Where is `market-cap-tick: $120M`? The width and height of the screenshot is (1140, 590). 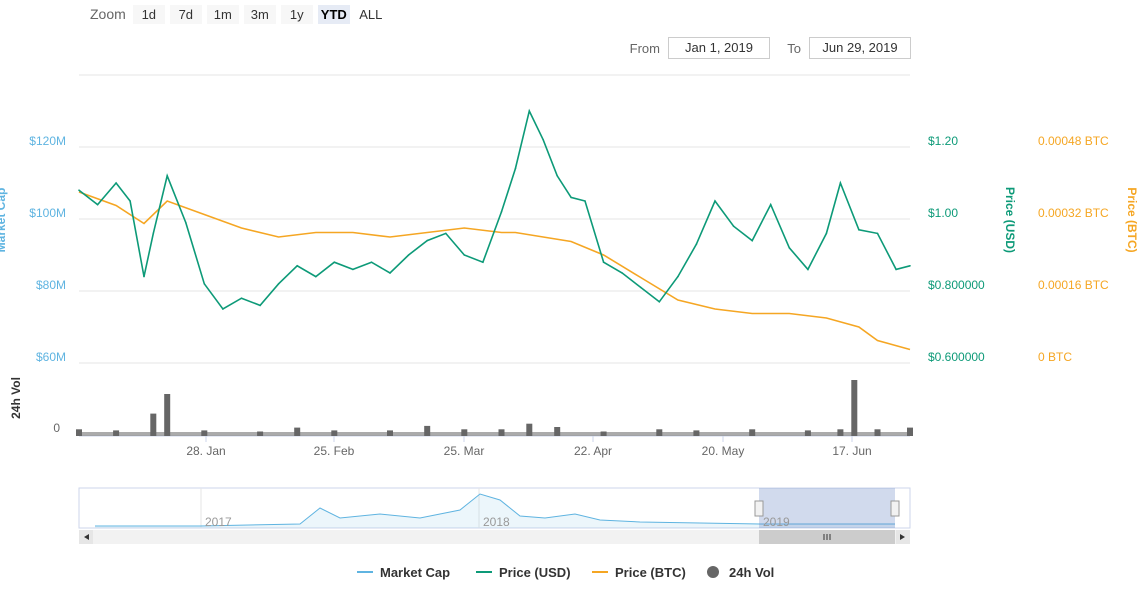
market-cap-tick: $120M is located at coordinates (47, 141).